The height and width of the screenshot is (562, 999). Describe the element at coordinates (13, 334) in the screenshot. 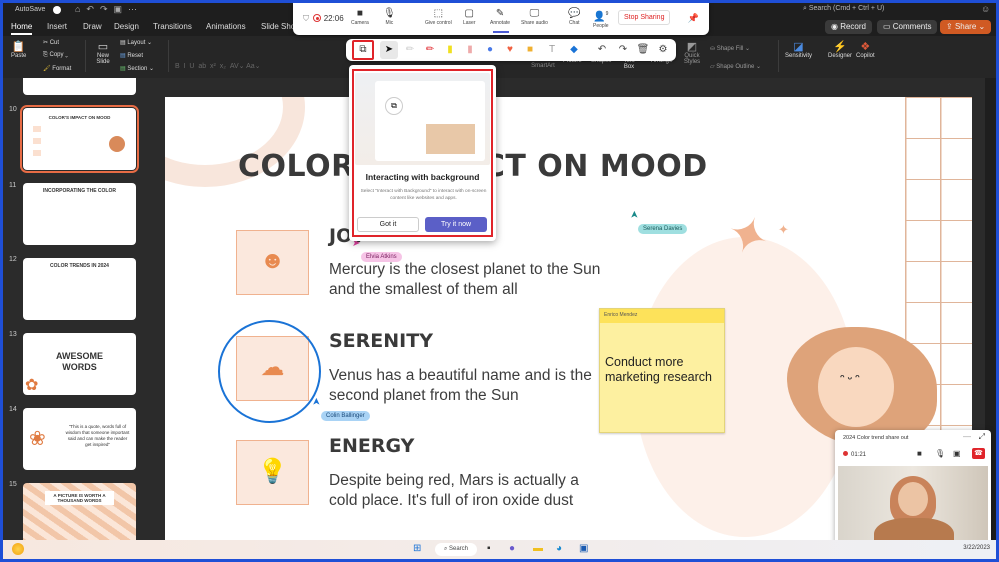

I see `slide-number: 13` at that location.